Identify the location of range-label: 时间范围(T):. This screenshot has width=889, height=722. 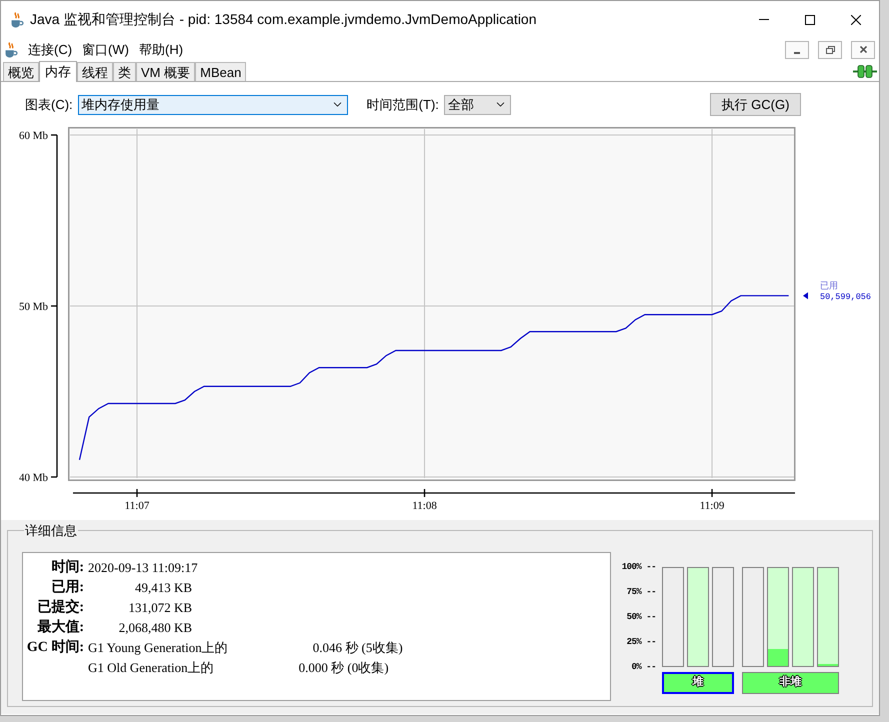
(402, 105).